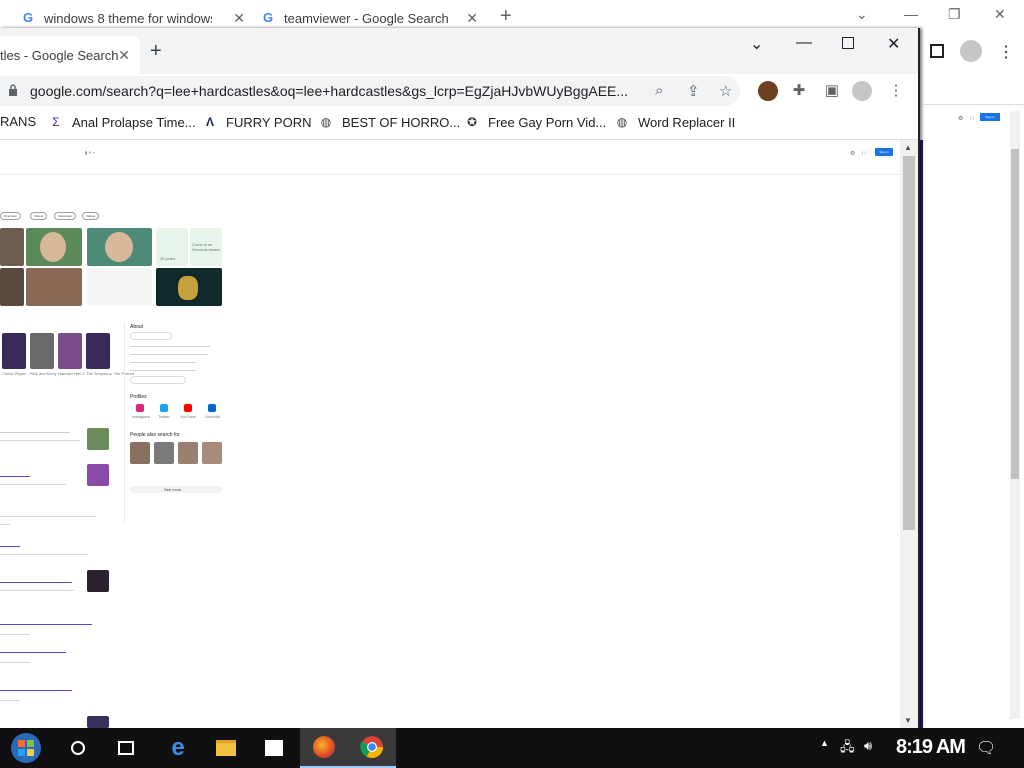 Image resolution: width=1024 pixels, height=768 pixels. I want to click on background-scrollbar, so click(1015, 415).